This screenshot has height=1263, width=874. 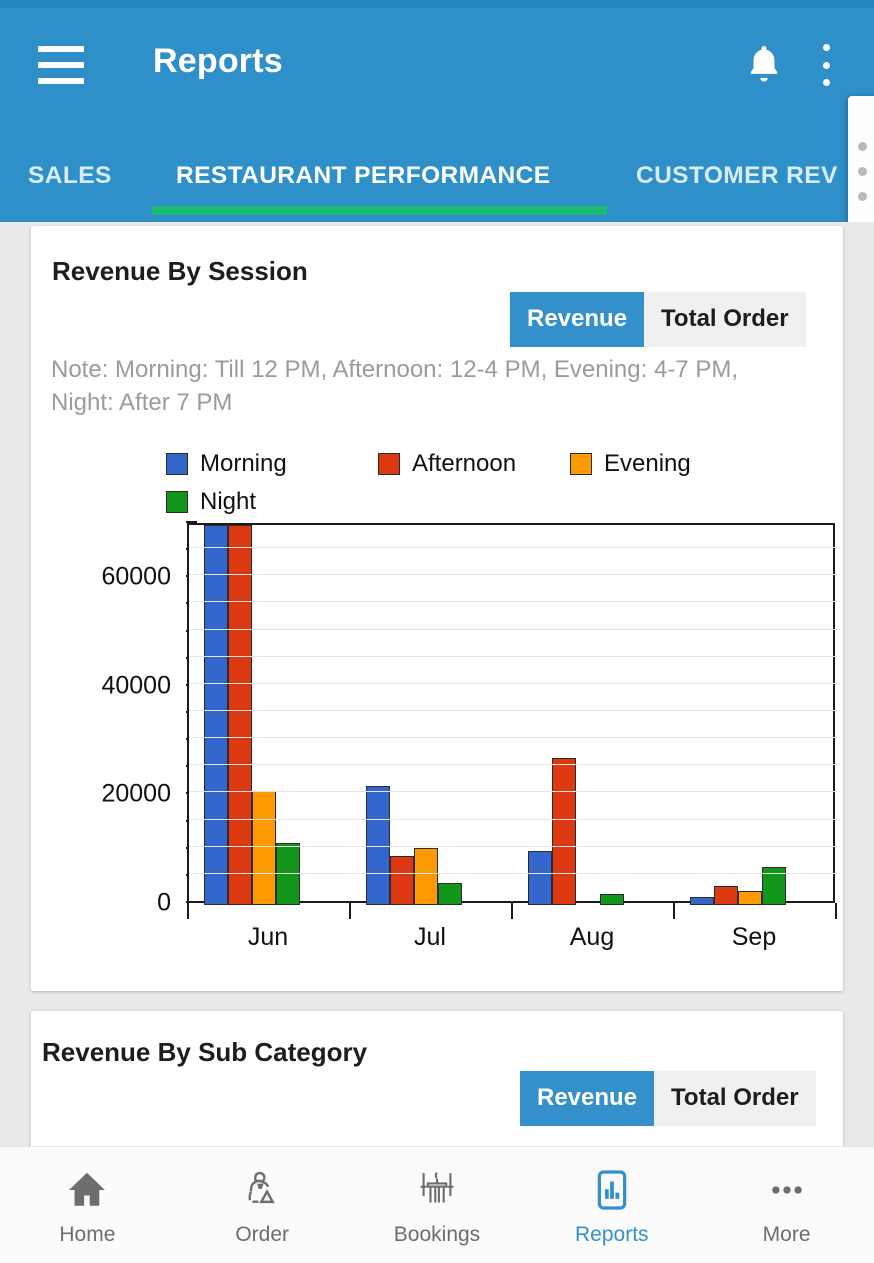 What do you see at coordinates (786, 1234) in the screenshot?
I see `nav-label-more: More` at bounding box center [786, 1234].